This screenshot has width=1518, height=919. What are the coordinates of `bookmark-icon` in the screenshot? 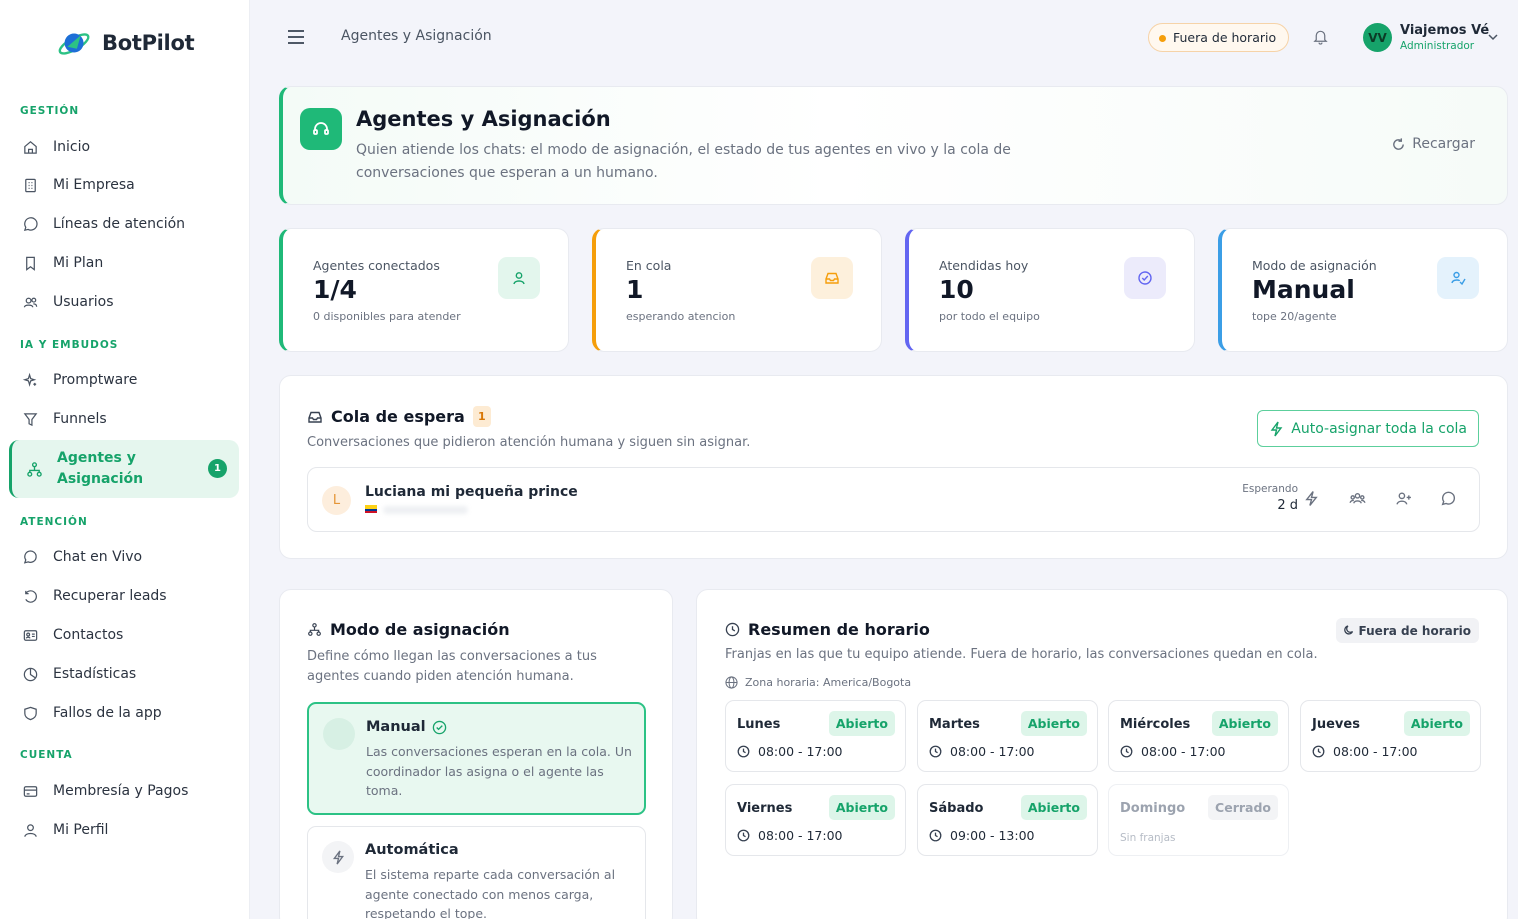 It's located at (30, 263).